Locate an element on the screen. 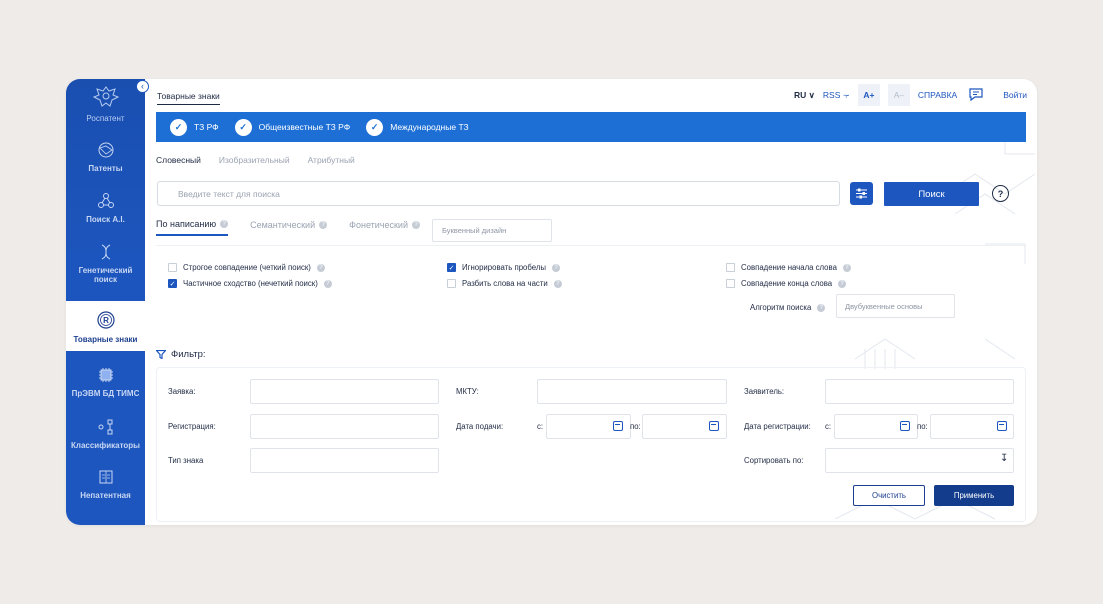 The image size is (1103, 604). option-label: Частичное сходство (нечеткий поиск) is located at coordinates (250, 283).